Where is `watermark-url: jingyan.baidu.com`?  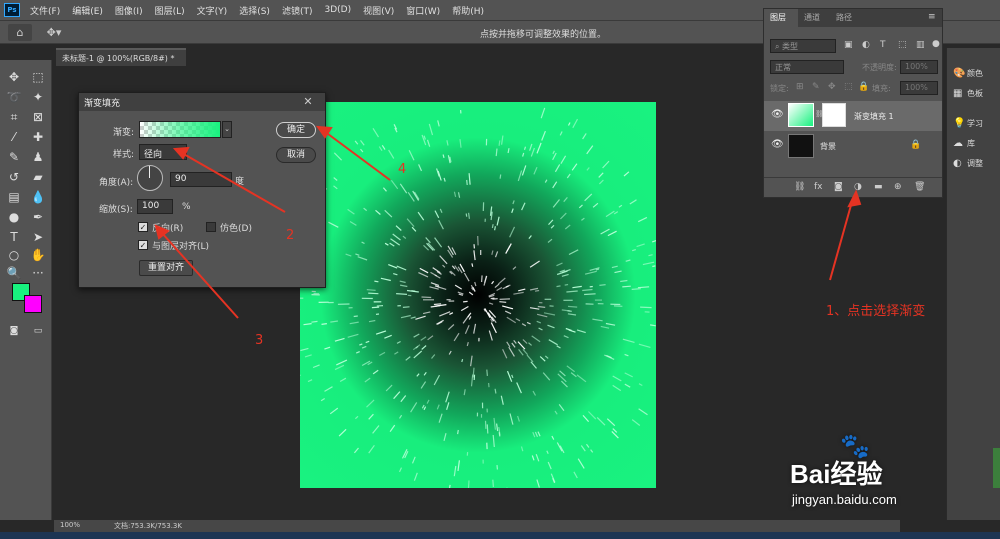 watermark-url: jingyan.baidu.com is located at coordinates (844, 499).